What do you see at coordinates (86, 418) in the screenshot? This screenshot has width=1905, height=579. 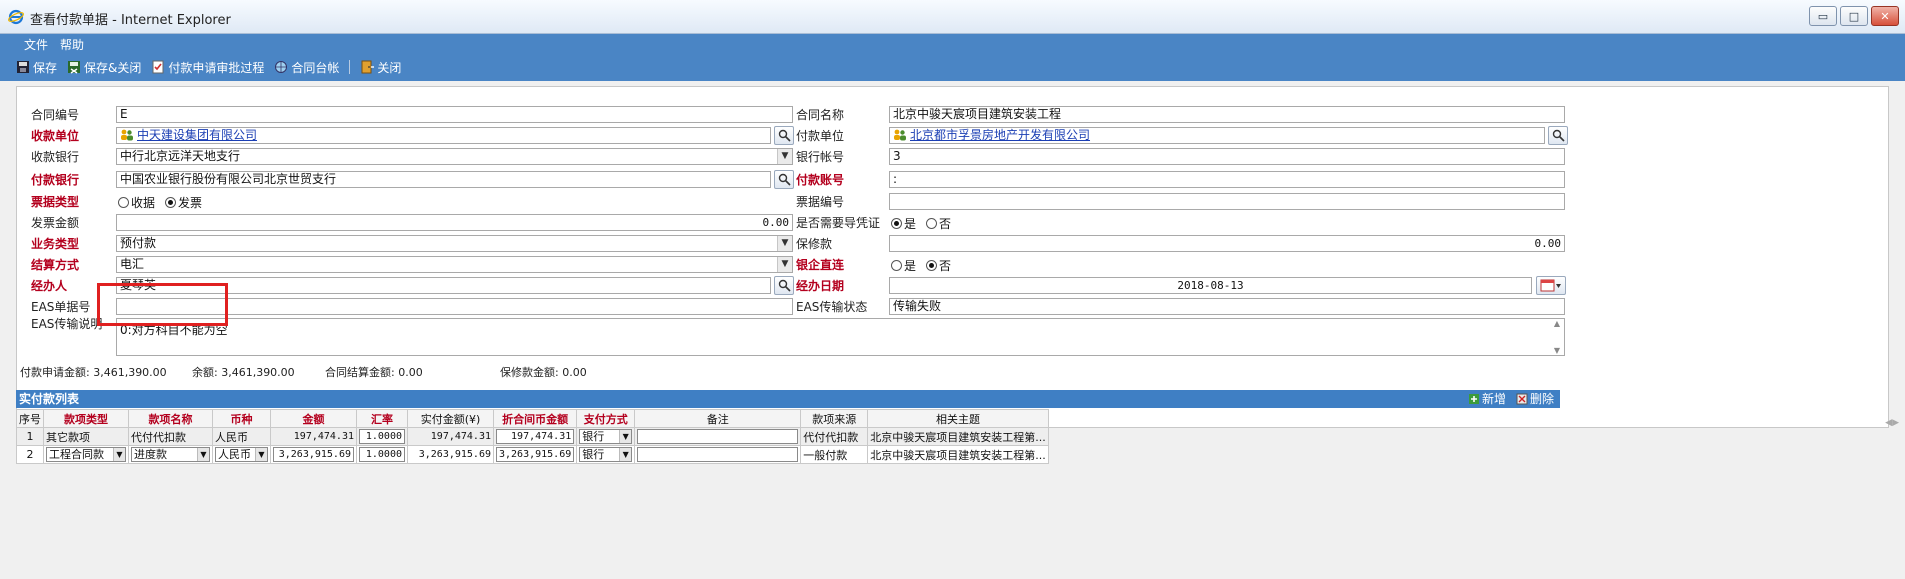 I see `col-type: 款项类型` at bounding box center [86, 418].